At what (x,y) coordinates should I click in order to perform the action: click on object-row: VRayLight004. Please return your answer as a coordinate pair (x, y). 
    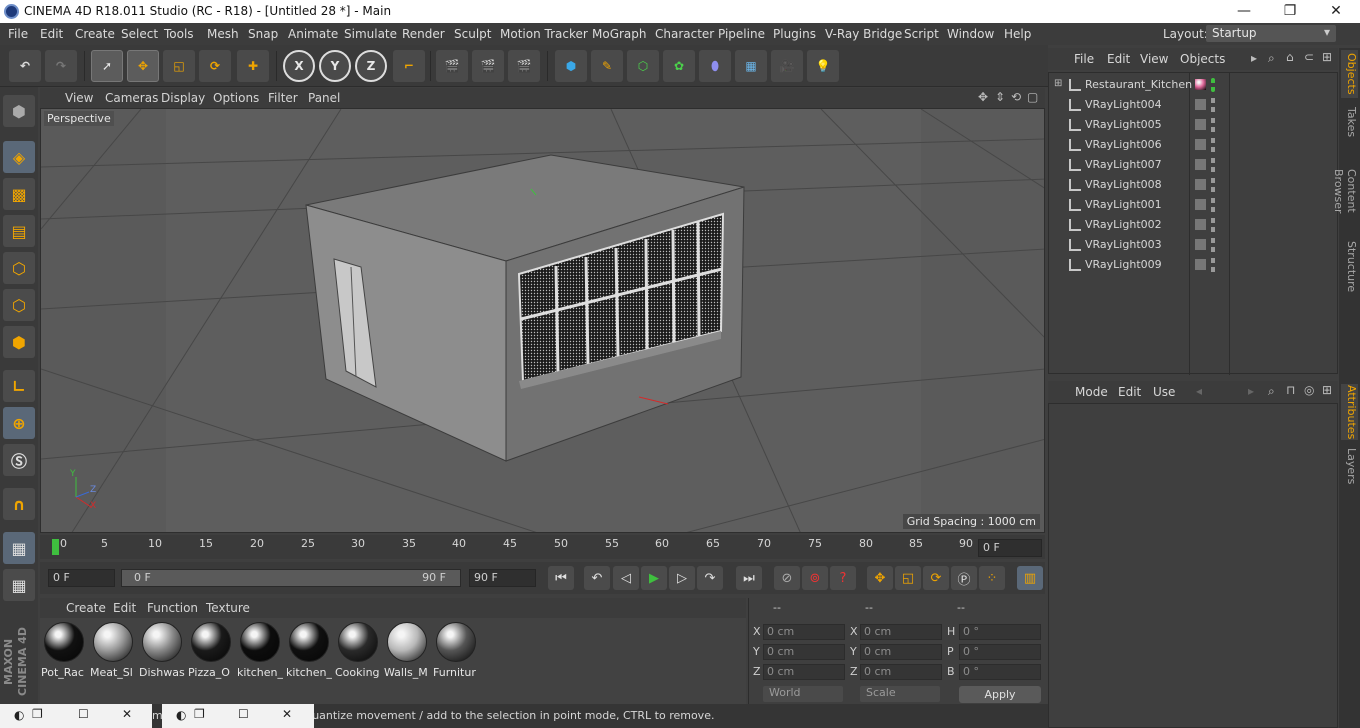
    Looking at the image, I should click on (1194, 105).